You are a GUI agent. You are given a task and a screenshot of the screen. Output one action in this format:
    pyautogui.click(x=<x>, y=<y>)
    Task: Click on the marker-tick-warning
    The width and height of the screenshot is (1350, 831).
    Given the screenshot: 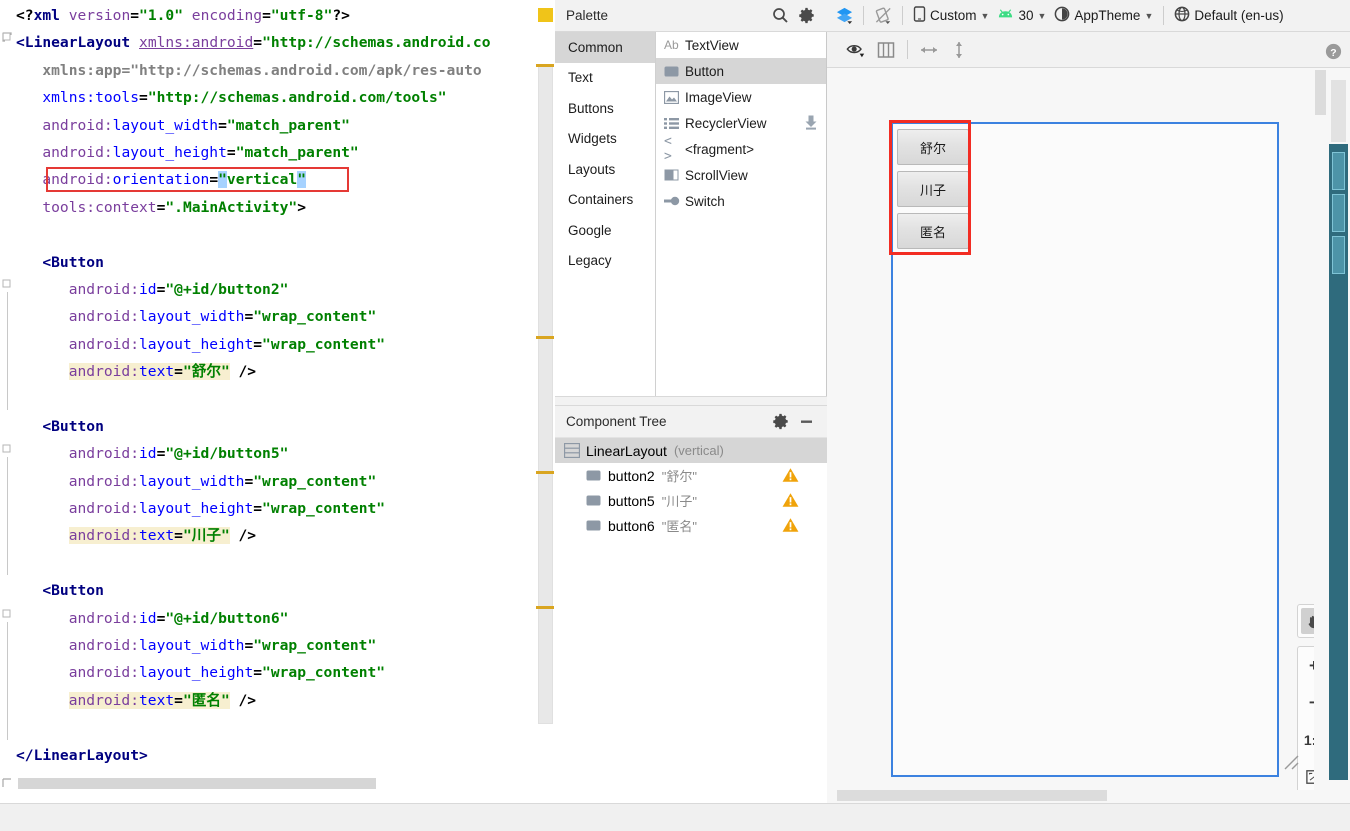 What is the action you would take?
    pyautogui.click(x=545, y=15)
    